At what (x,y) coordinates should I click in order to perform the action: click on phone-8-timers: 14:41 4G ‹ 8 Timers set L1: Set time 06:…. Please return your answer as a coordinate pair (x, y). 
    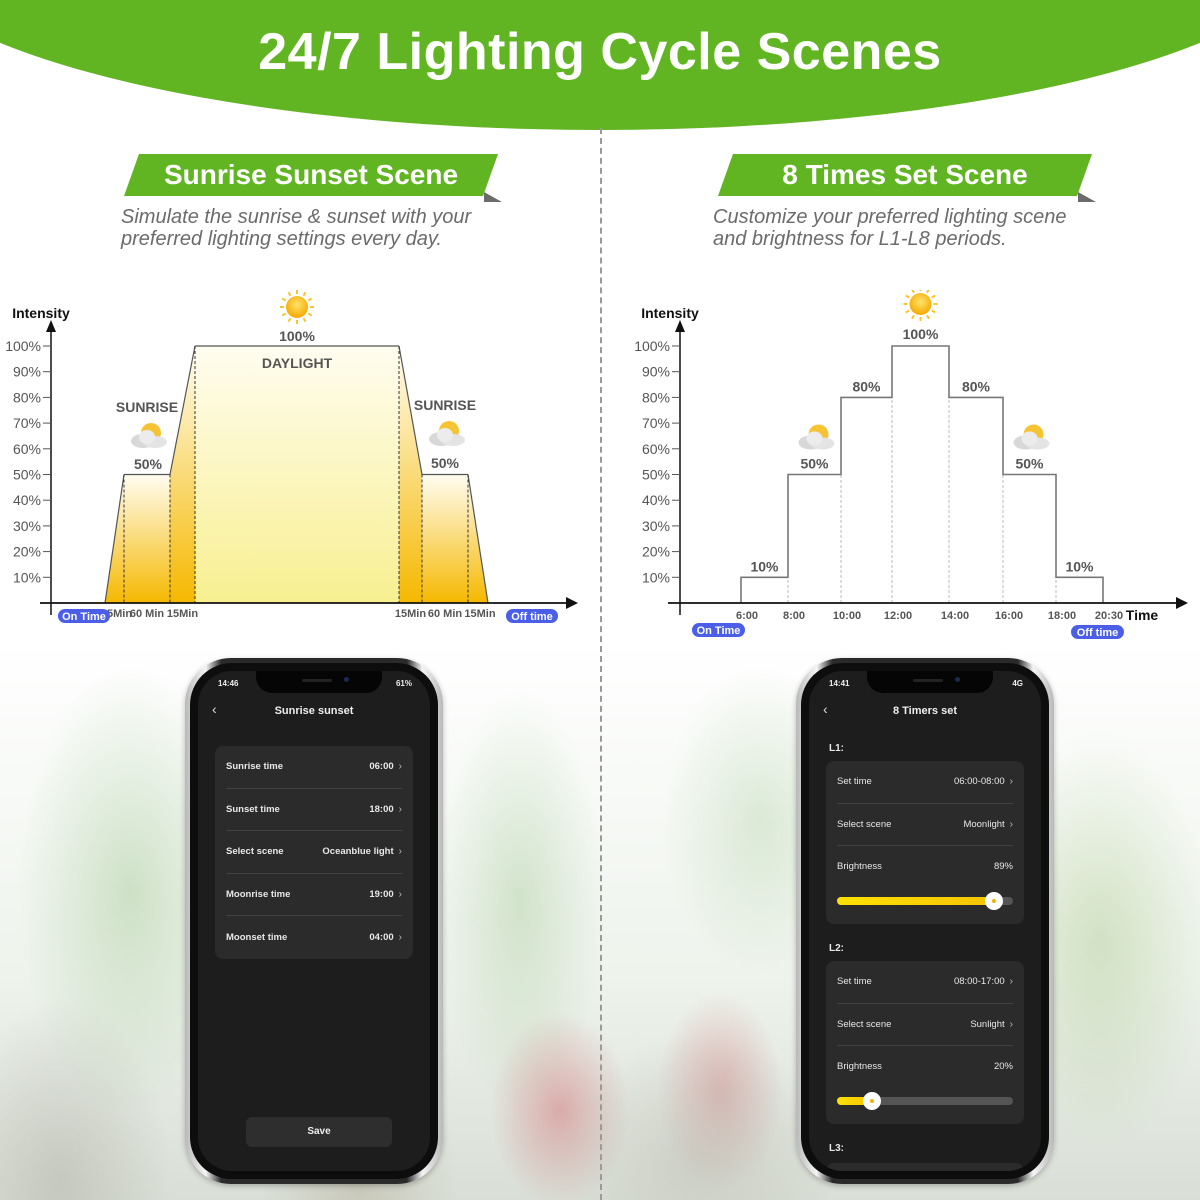
    Looking at the image, I should click on (925, 921).